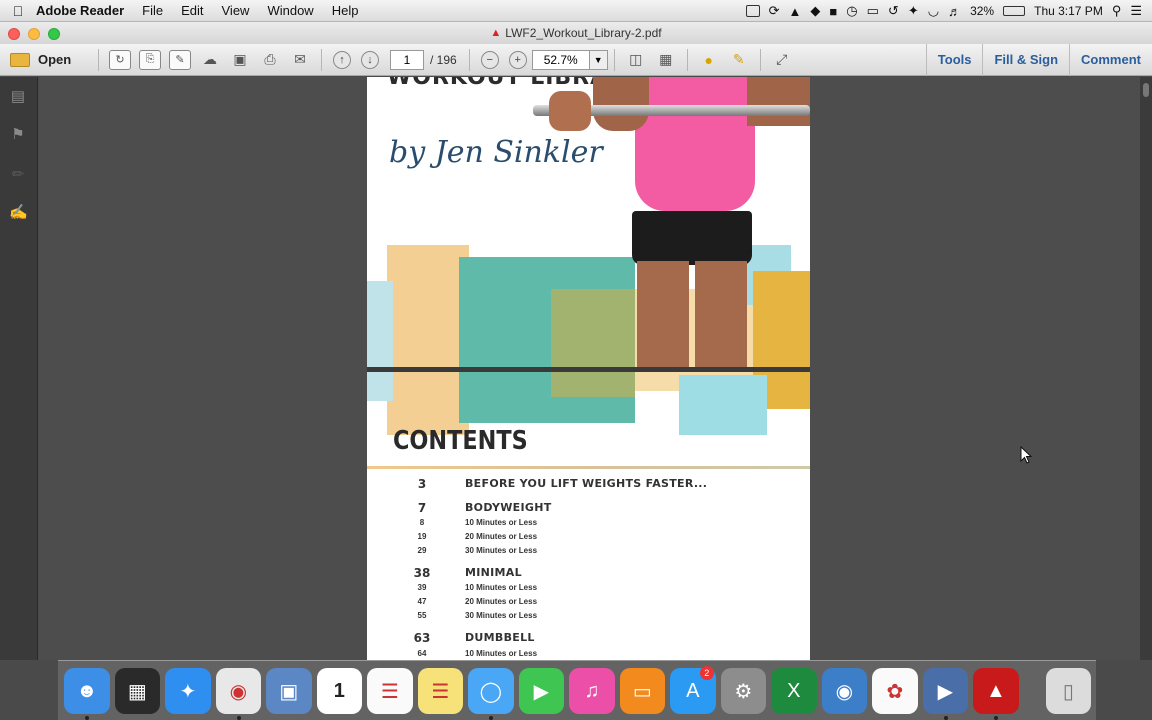  I want to click on open-label: Open, so click(55, 59).